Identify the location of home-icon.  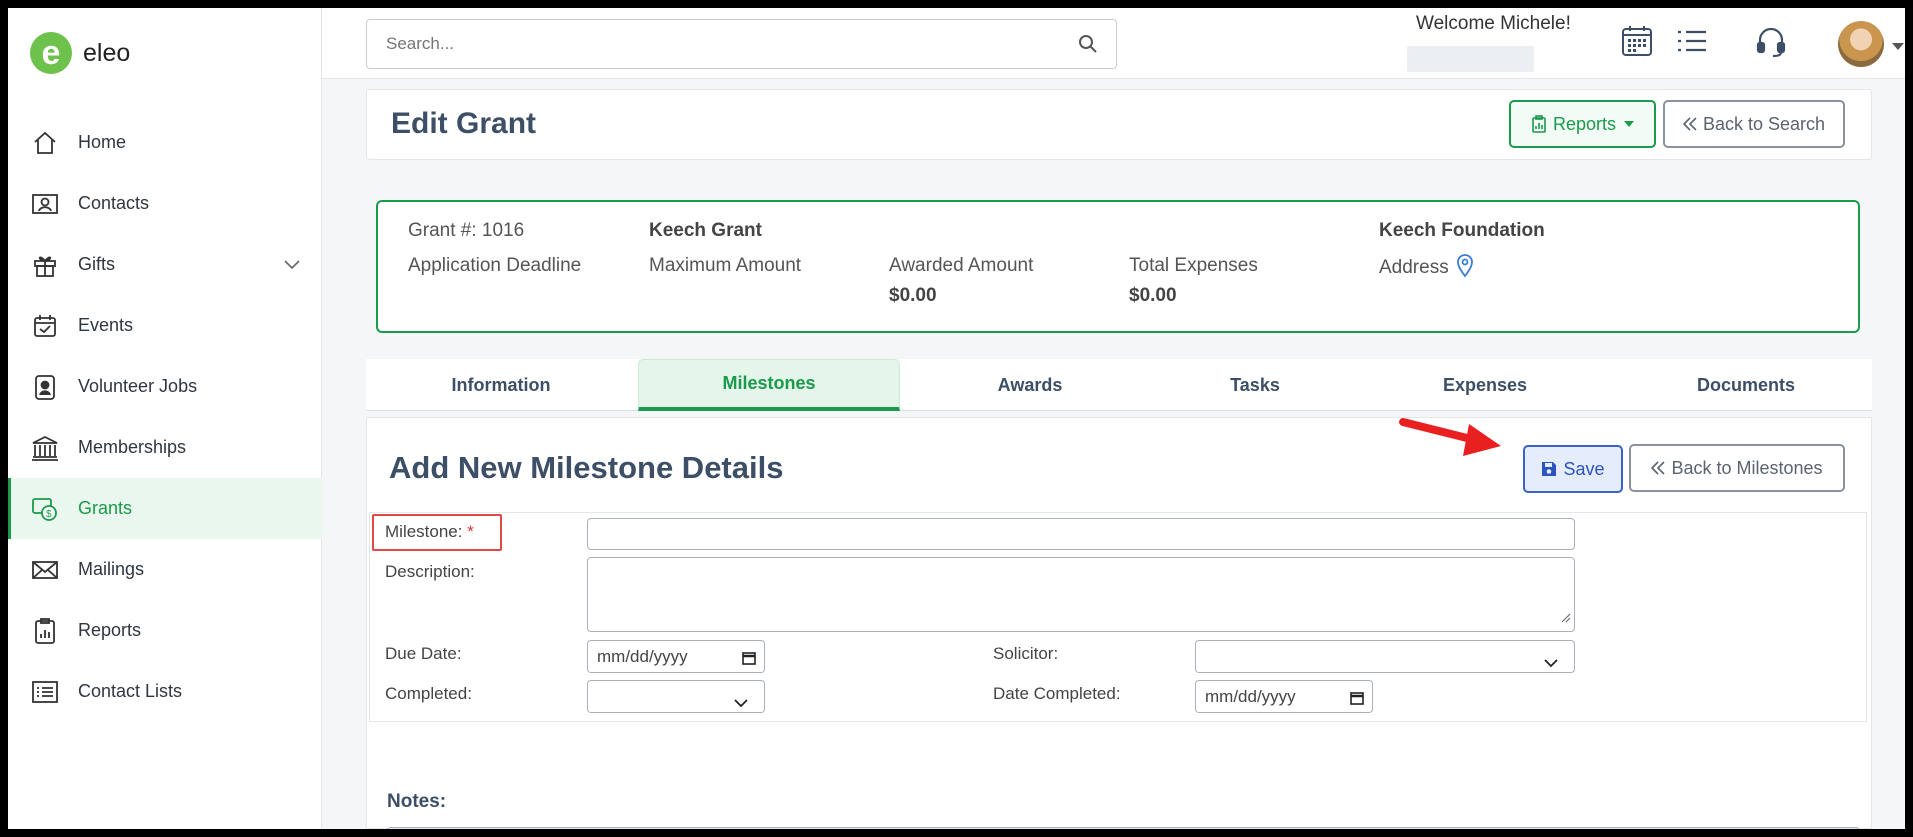
(45, 143).